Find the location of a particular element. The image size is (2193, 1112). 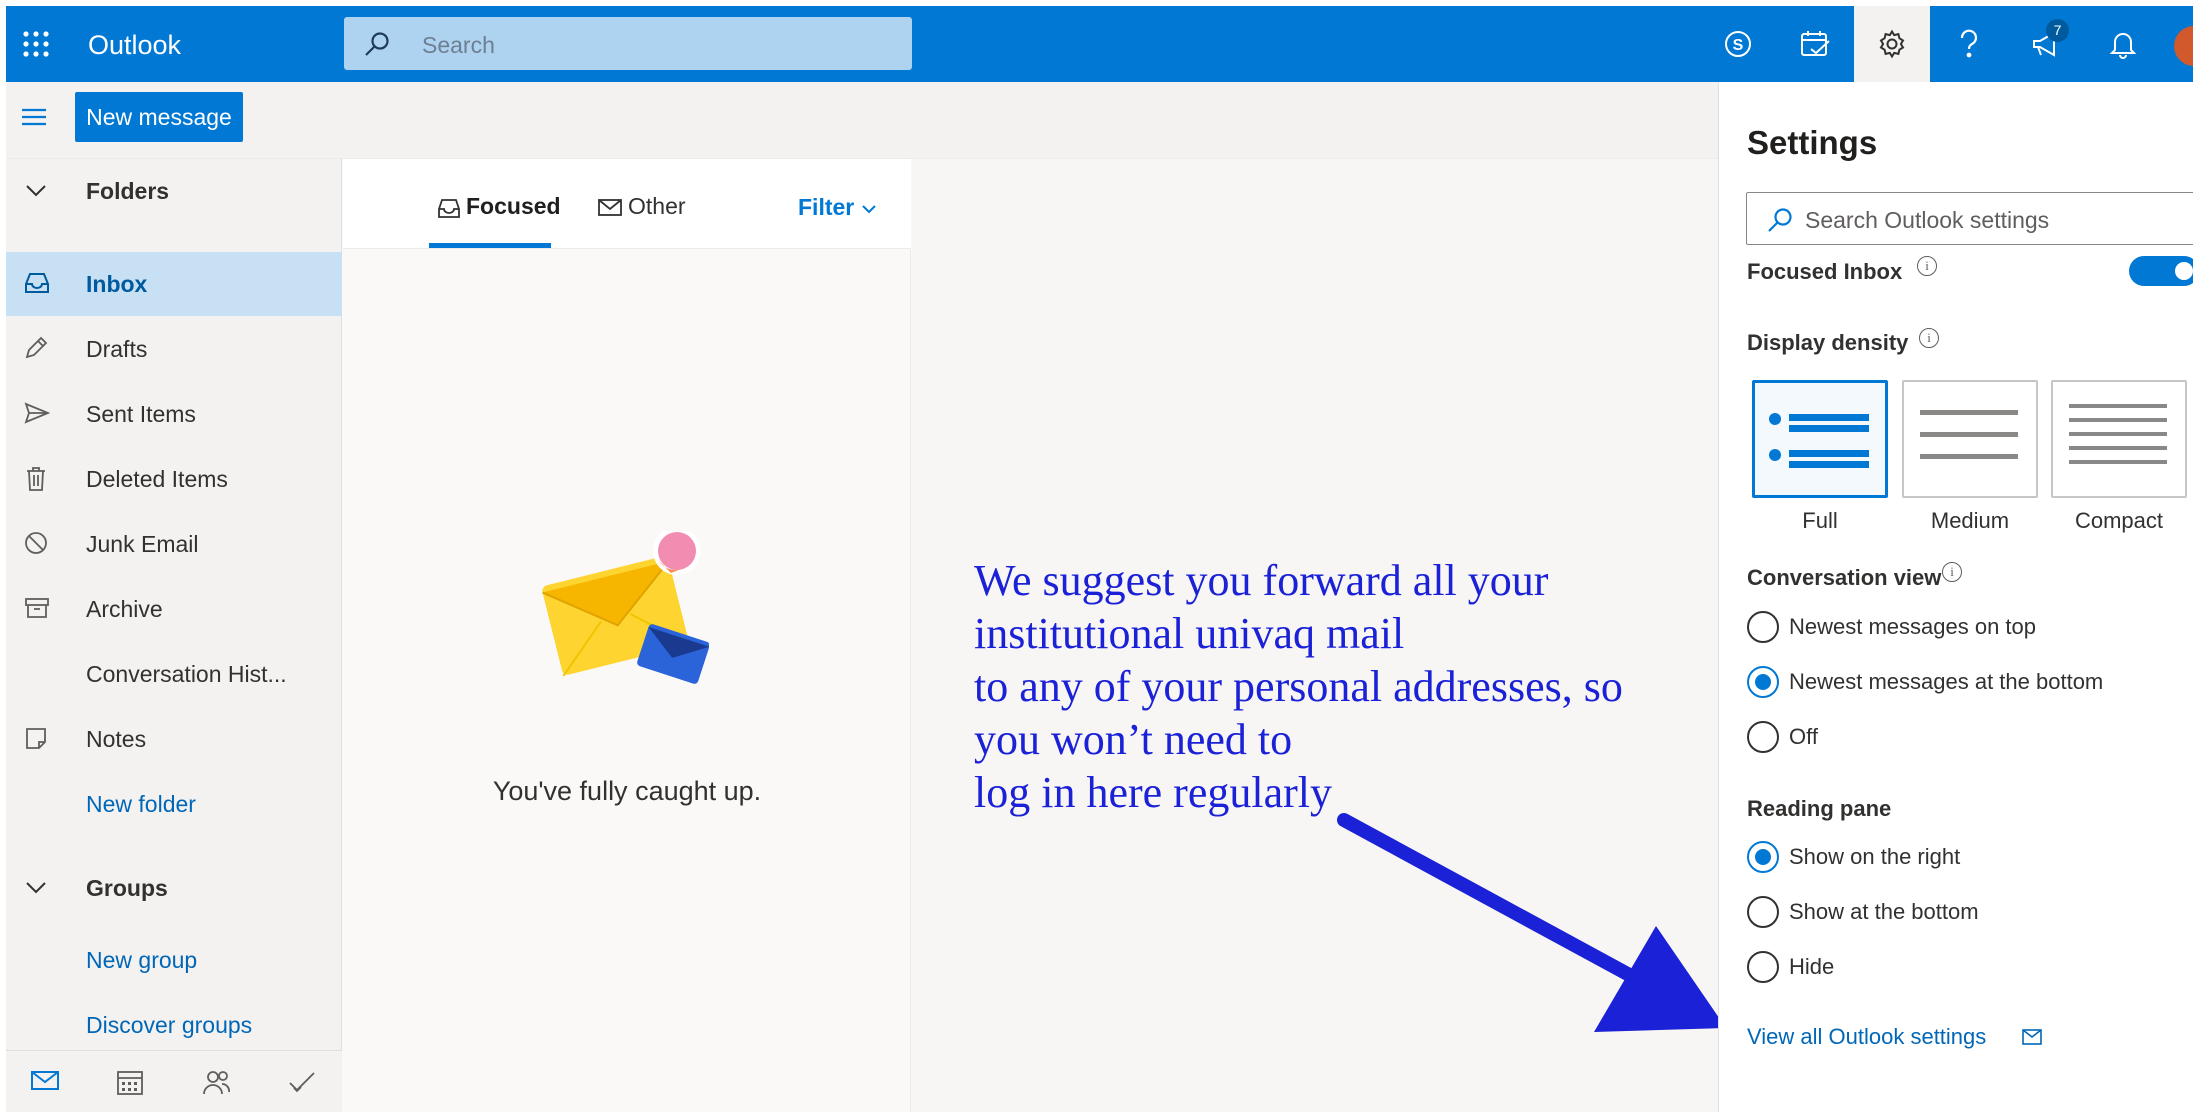

folder-sent-items: Sent Items is located at coordinates (174, 414).